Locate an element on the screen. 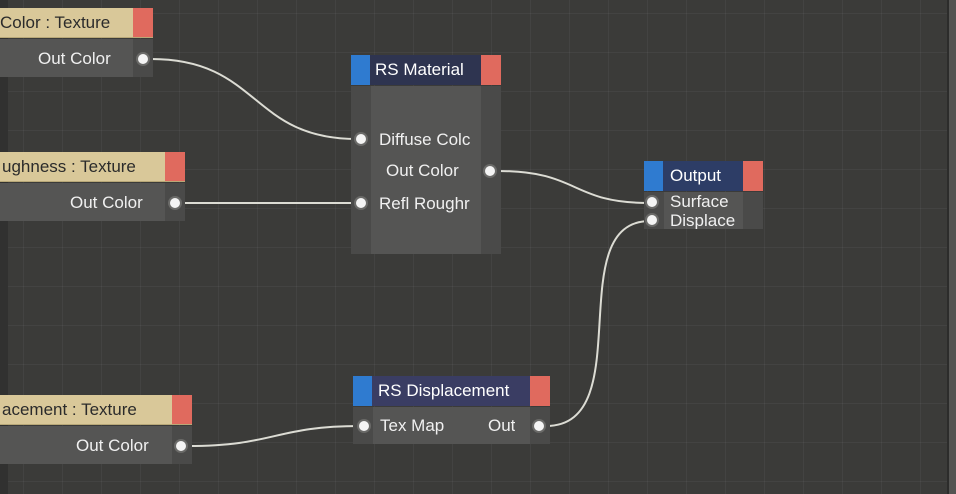  node-title: RS Material is located at coordinates (419, 69).